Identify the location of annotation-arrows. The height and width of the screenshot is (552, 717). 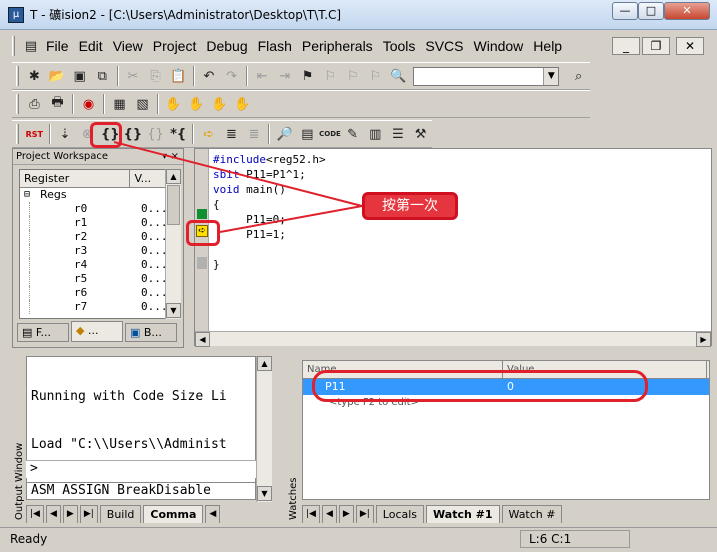
(238, 187).